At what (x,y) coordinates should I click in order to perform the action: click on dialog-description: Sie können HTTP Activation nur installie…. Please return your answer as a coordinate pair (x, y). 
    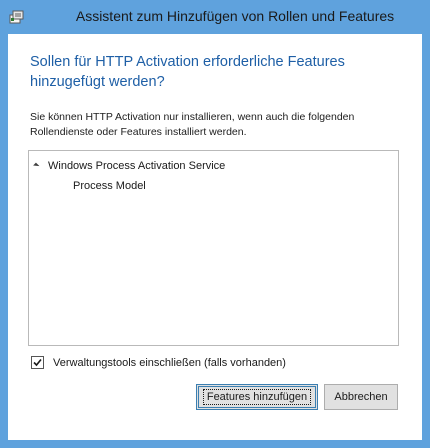
    Looking at the image, I should click on (192, 124).